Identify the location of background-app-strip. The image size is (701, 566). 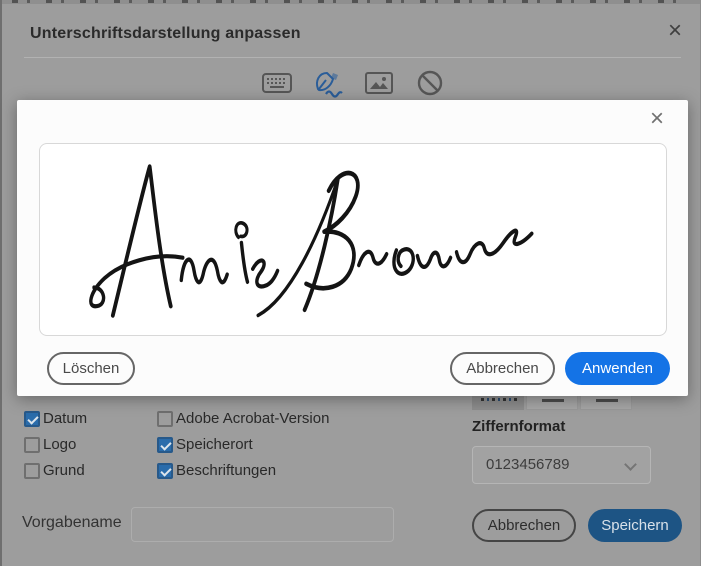
(351, 2).